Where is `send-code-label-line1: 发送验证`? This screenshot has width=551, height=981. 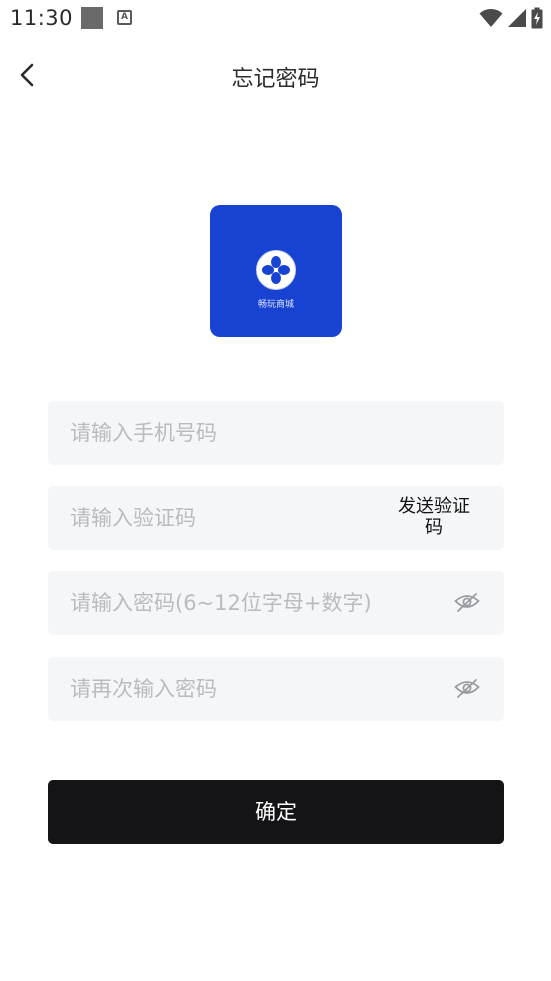
send-code-label-line1: 发送验证 is located at coordinates (434, 506).